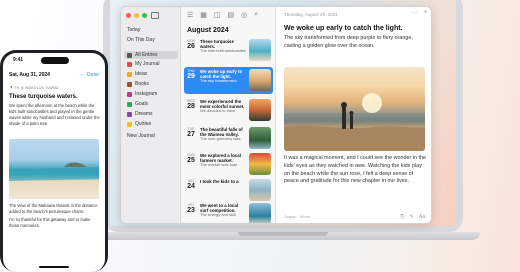 The image size is (520, 272). What do you see at coordinates (191, 46) in the screenshot?
I see `entry-day: 26` at bounding box center [191, 46].